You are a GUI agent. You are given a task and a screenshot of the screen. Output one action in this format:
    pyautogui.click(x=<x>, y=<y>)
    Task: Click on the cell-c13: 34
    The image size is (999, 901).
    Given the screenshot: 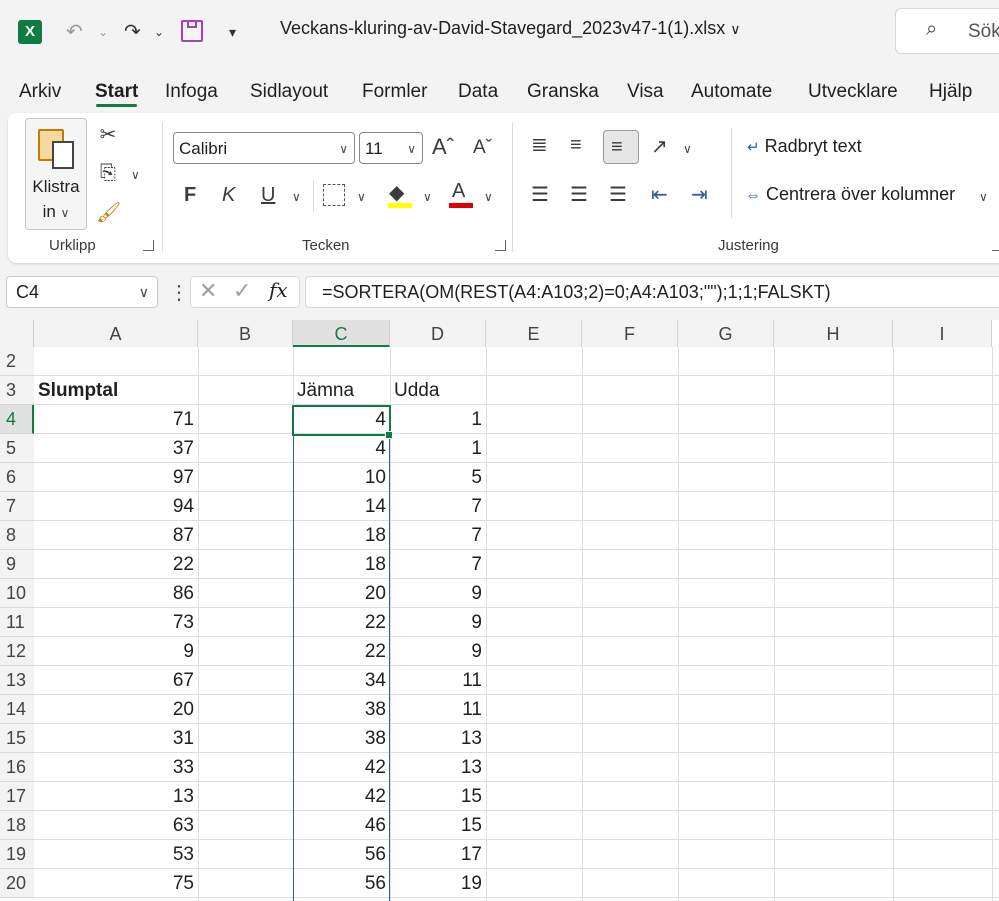 What is the action you would take?
    pyautogui.click(x=341, y=680)
    